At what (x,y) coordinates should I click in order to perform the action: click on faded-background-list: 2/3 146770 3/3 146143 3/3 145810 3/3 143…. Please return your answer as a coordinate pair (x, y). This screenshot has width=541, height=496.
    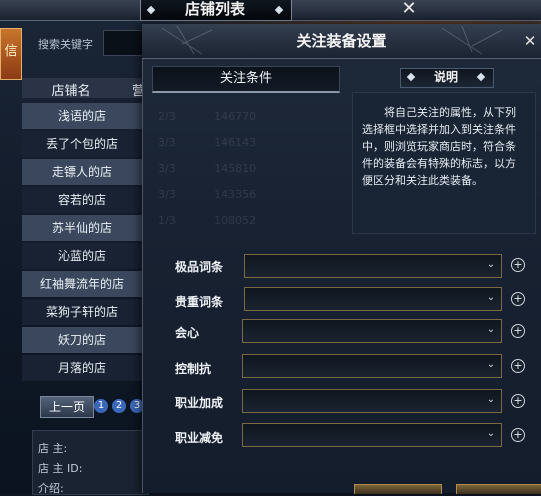
    Looking at the image, I should click on (247, 177).